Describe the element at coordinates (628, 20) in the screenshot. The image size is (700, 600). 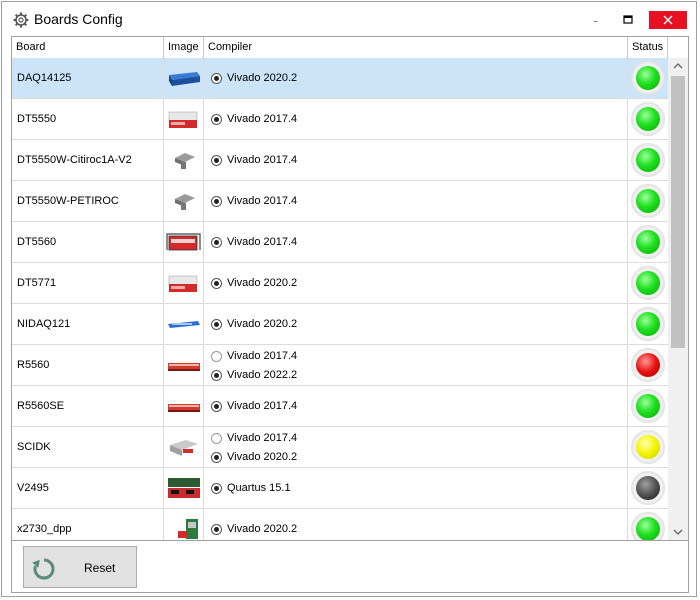
I see `maximize-button` at that location.